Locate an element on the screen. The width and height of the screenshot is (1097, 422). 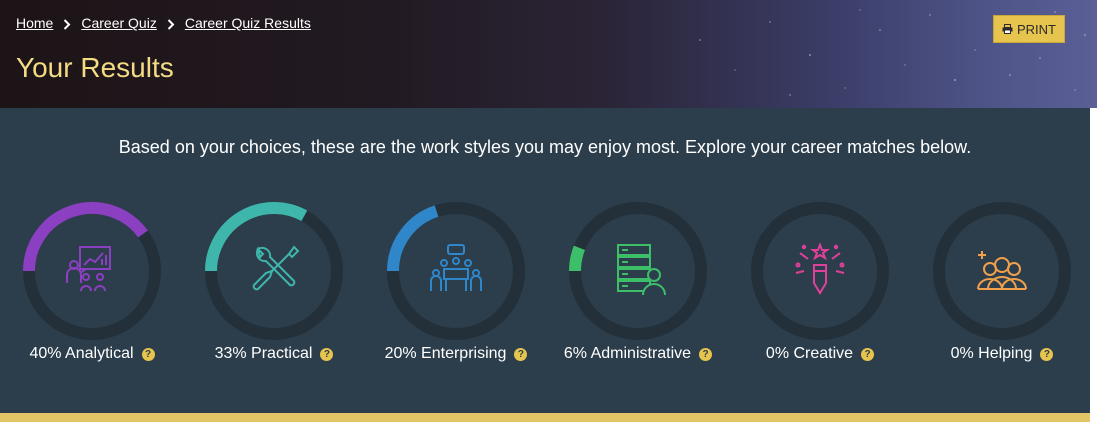
helping-people-icon is located at coordinates (1002, 270).